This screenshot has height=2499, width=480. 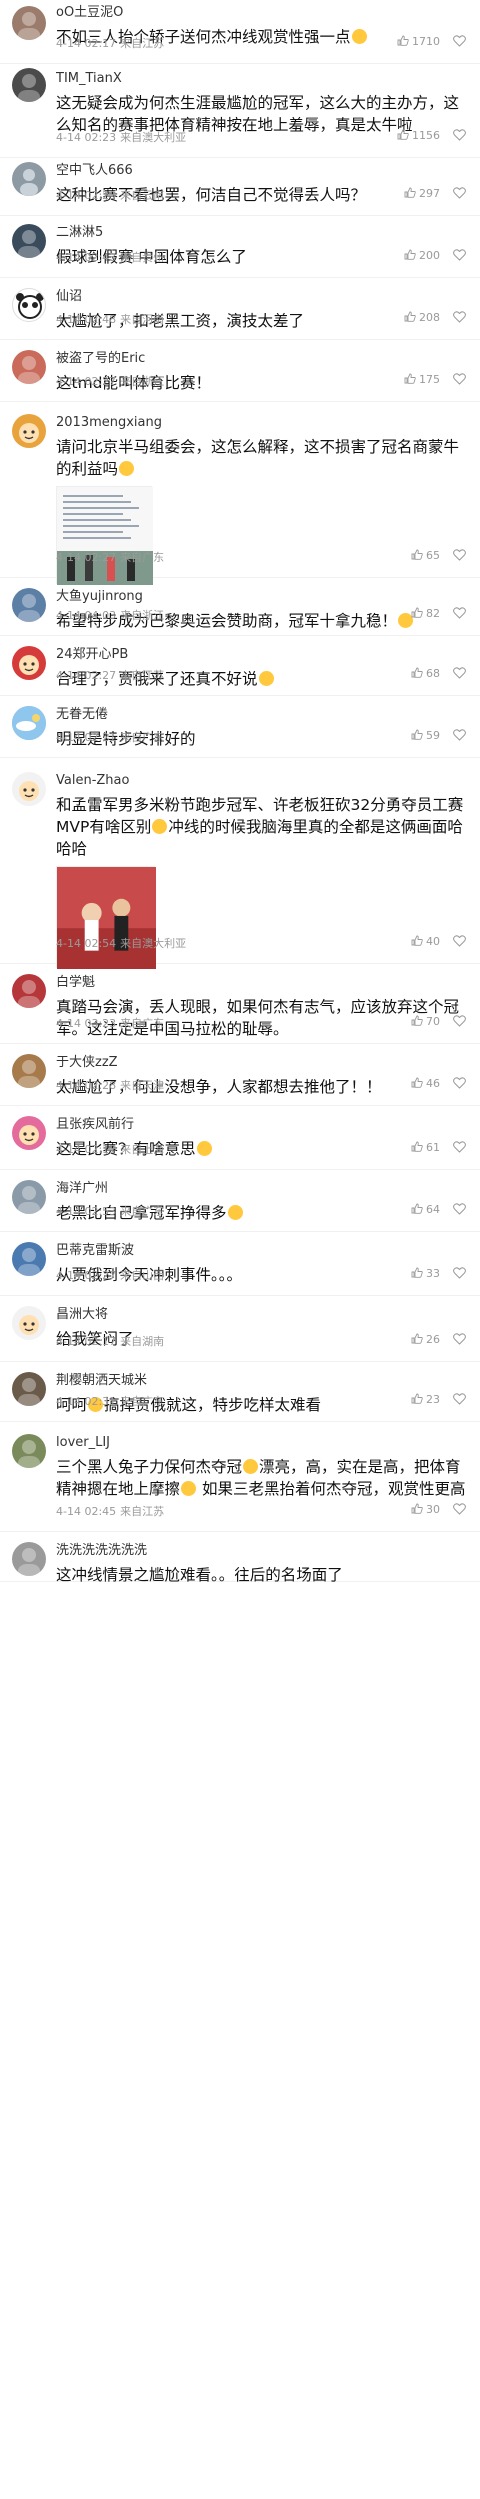 What do you see at coordinates (261, 781) in the screenshot?
I see `username: Valen-Zhao` at bounding box center [261, 781].